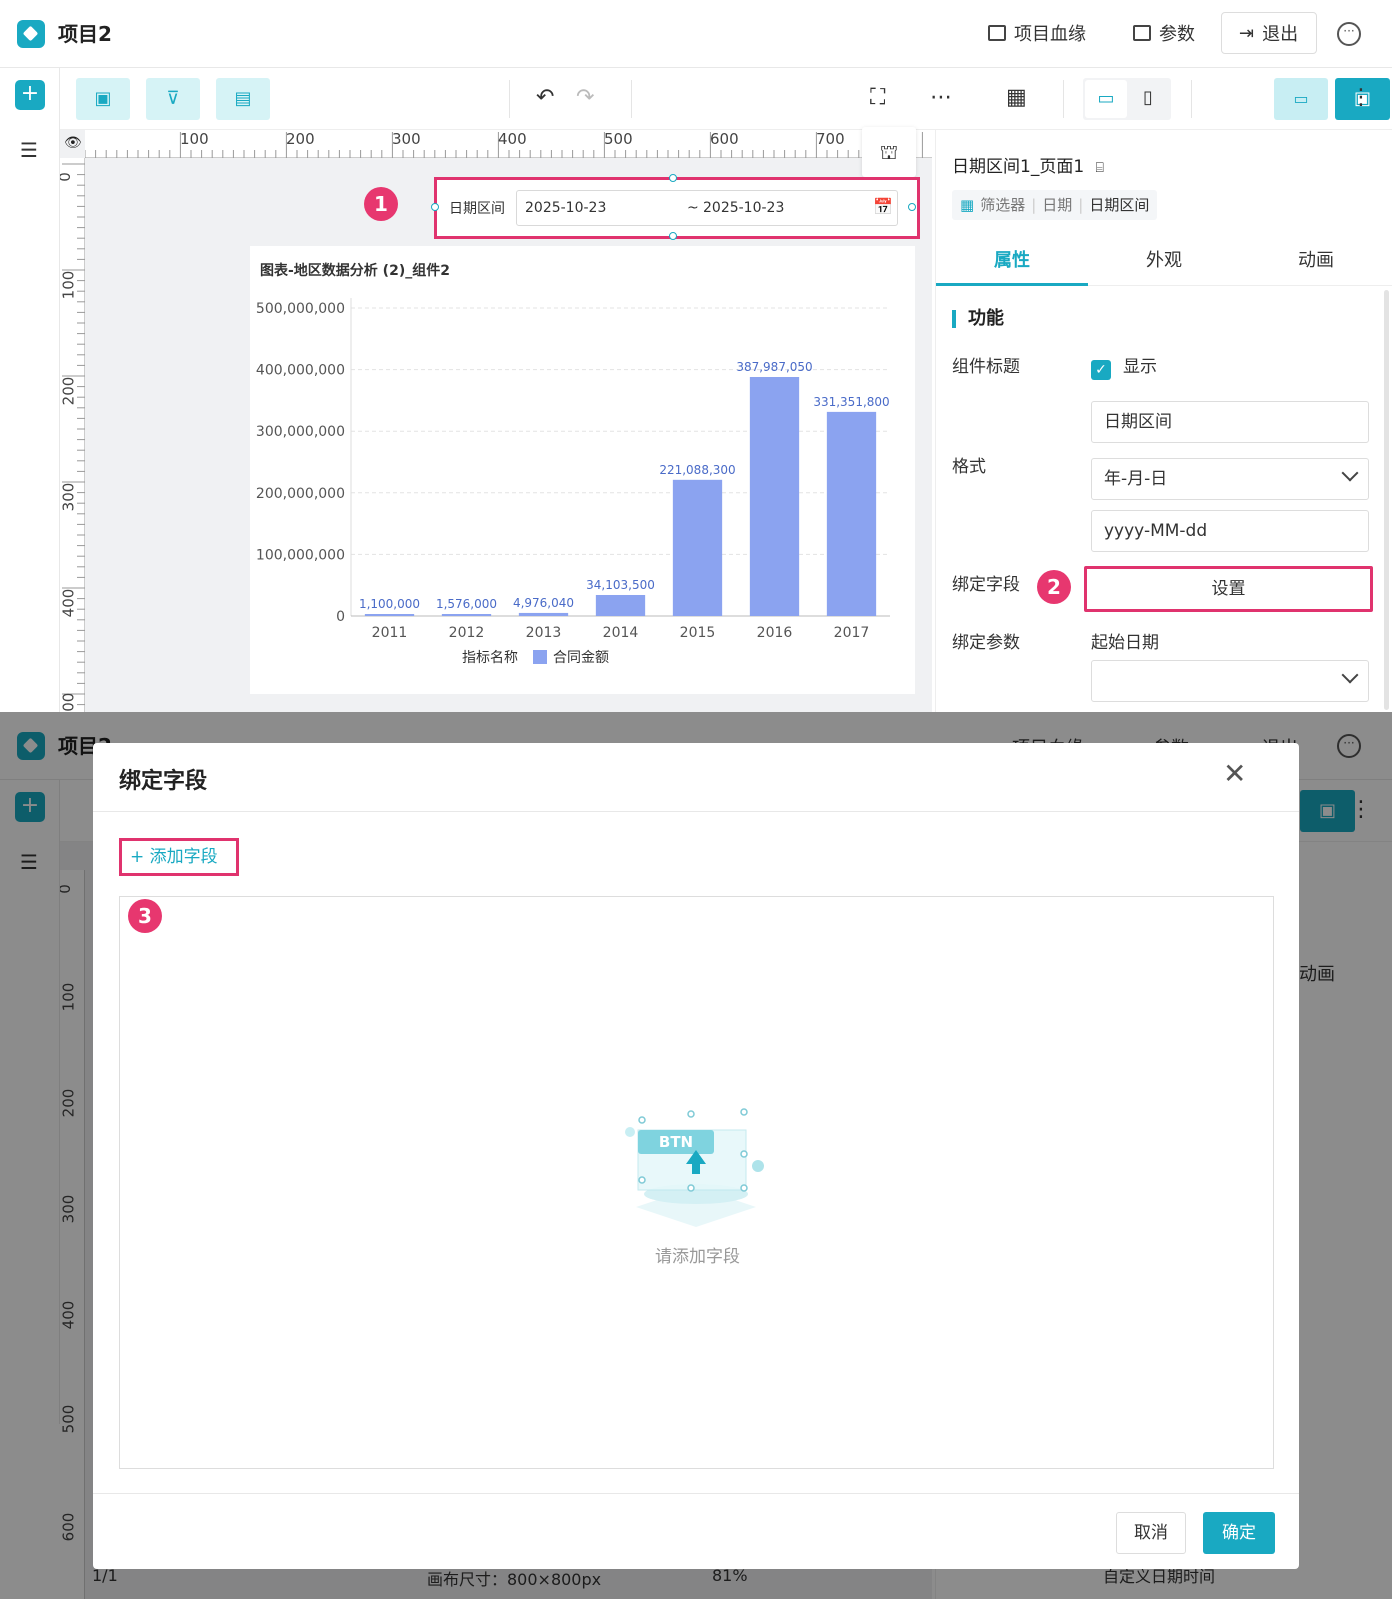 The height and width of the screenshot is (1599, 1392). What do you see at coordinates (1350, 675) in the screenshot?
I see `chevron-down-icon` at bounding box center [1350, 675].